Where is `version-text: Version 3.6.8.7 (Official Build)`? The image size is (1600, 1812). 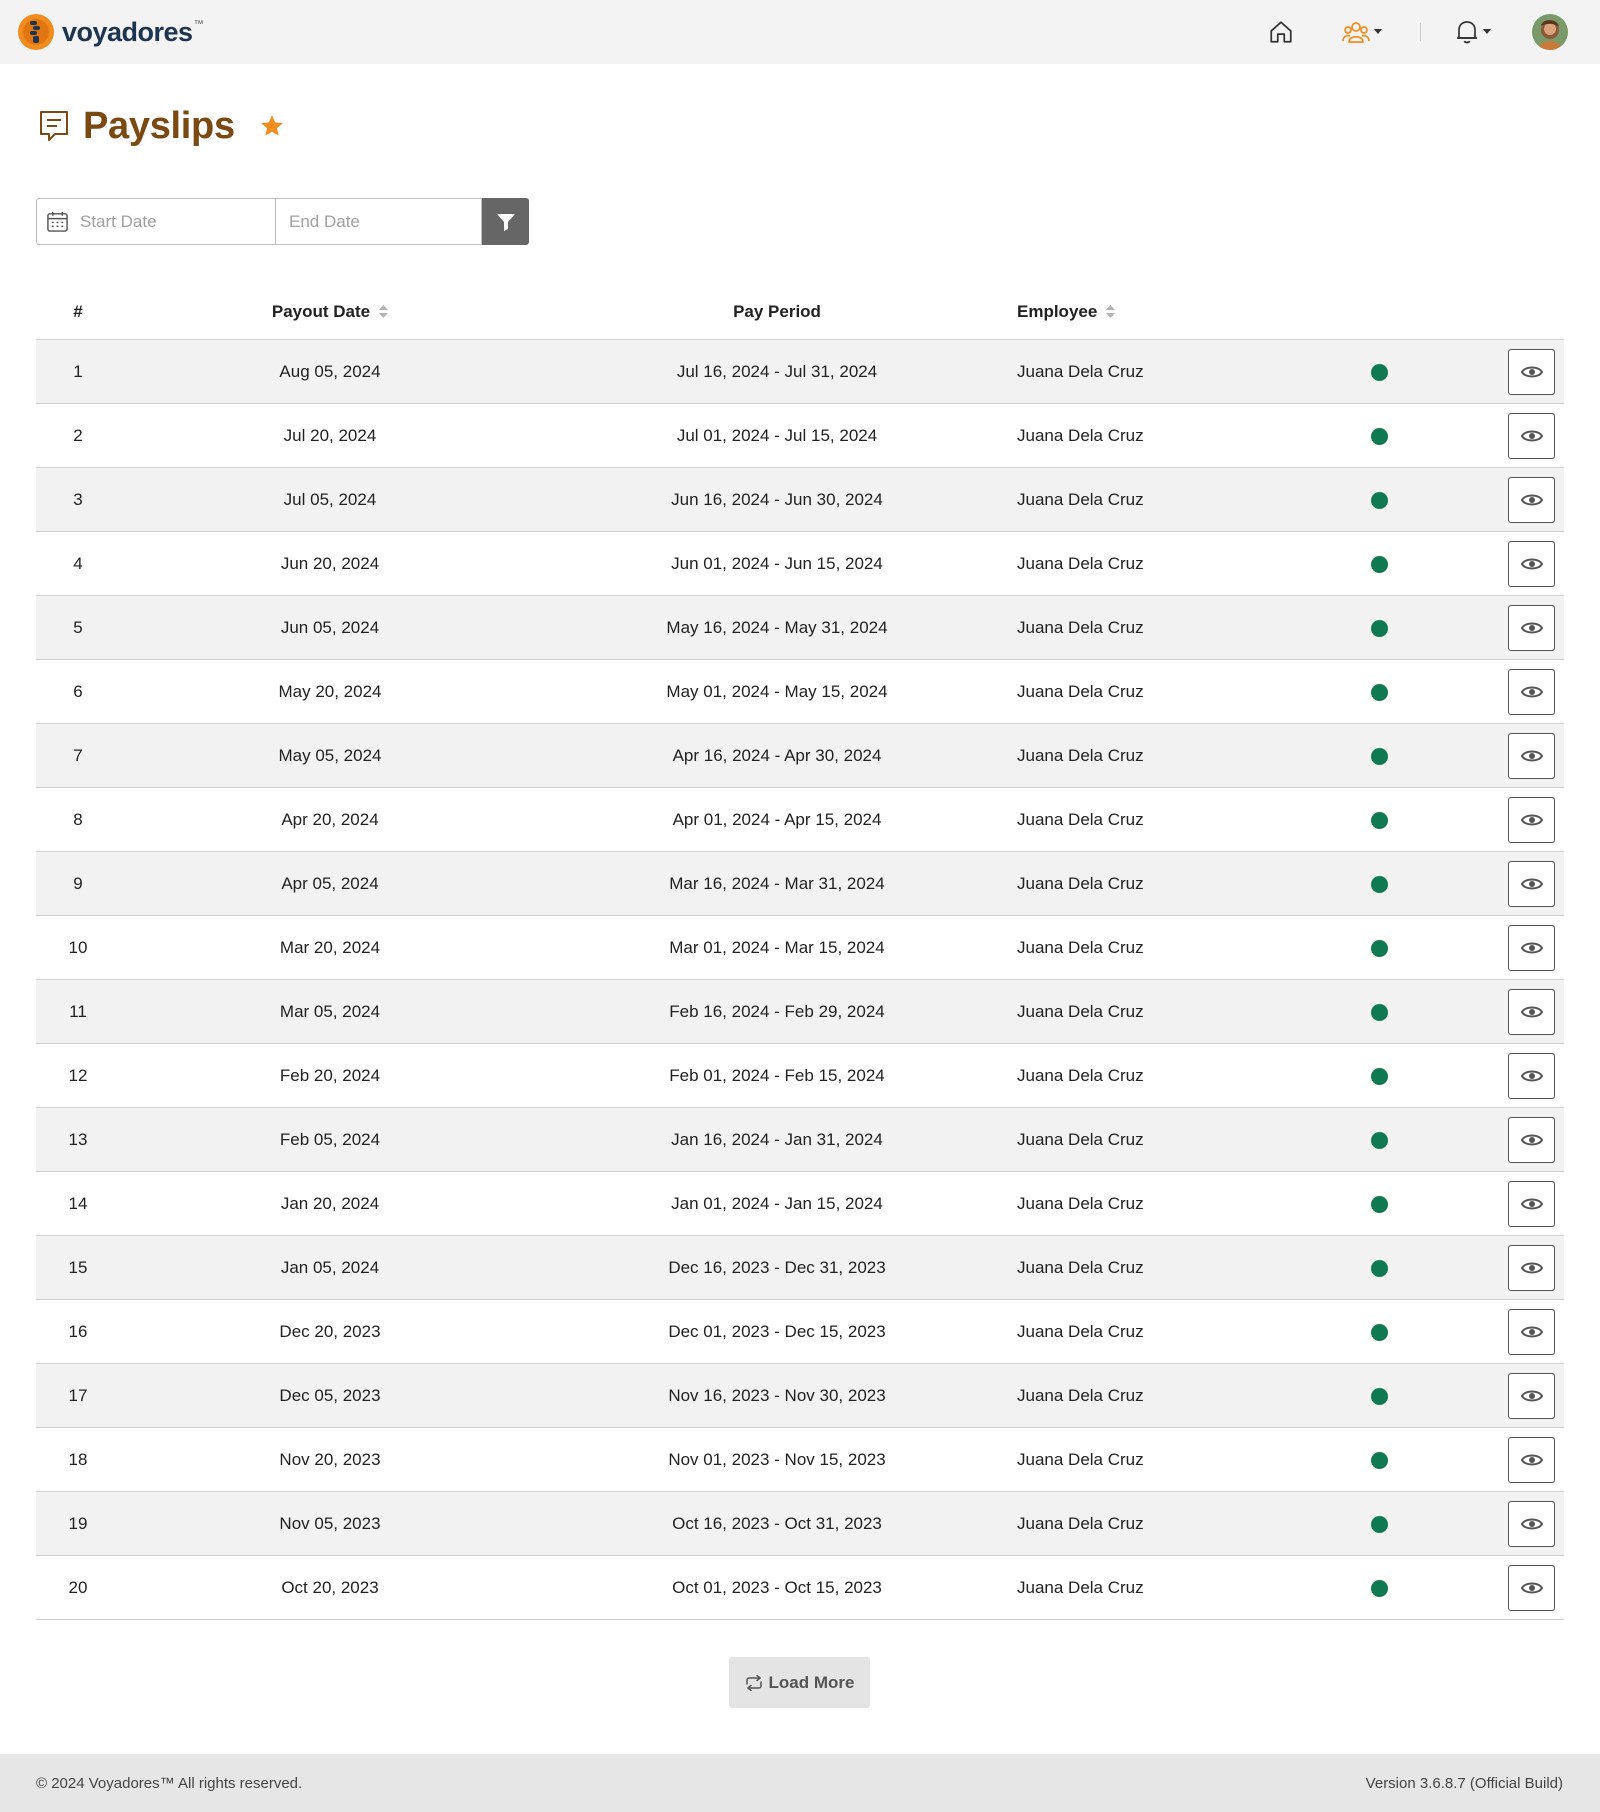
version-text: Version 3.6.8.7 (Official Build) is located at coordinates (1464, 1783).